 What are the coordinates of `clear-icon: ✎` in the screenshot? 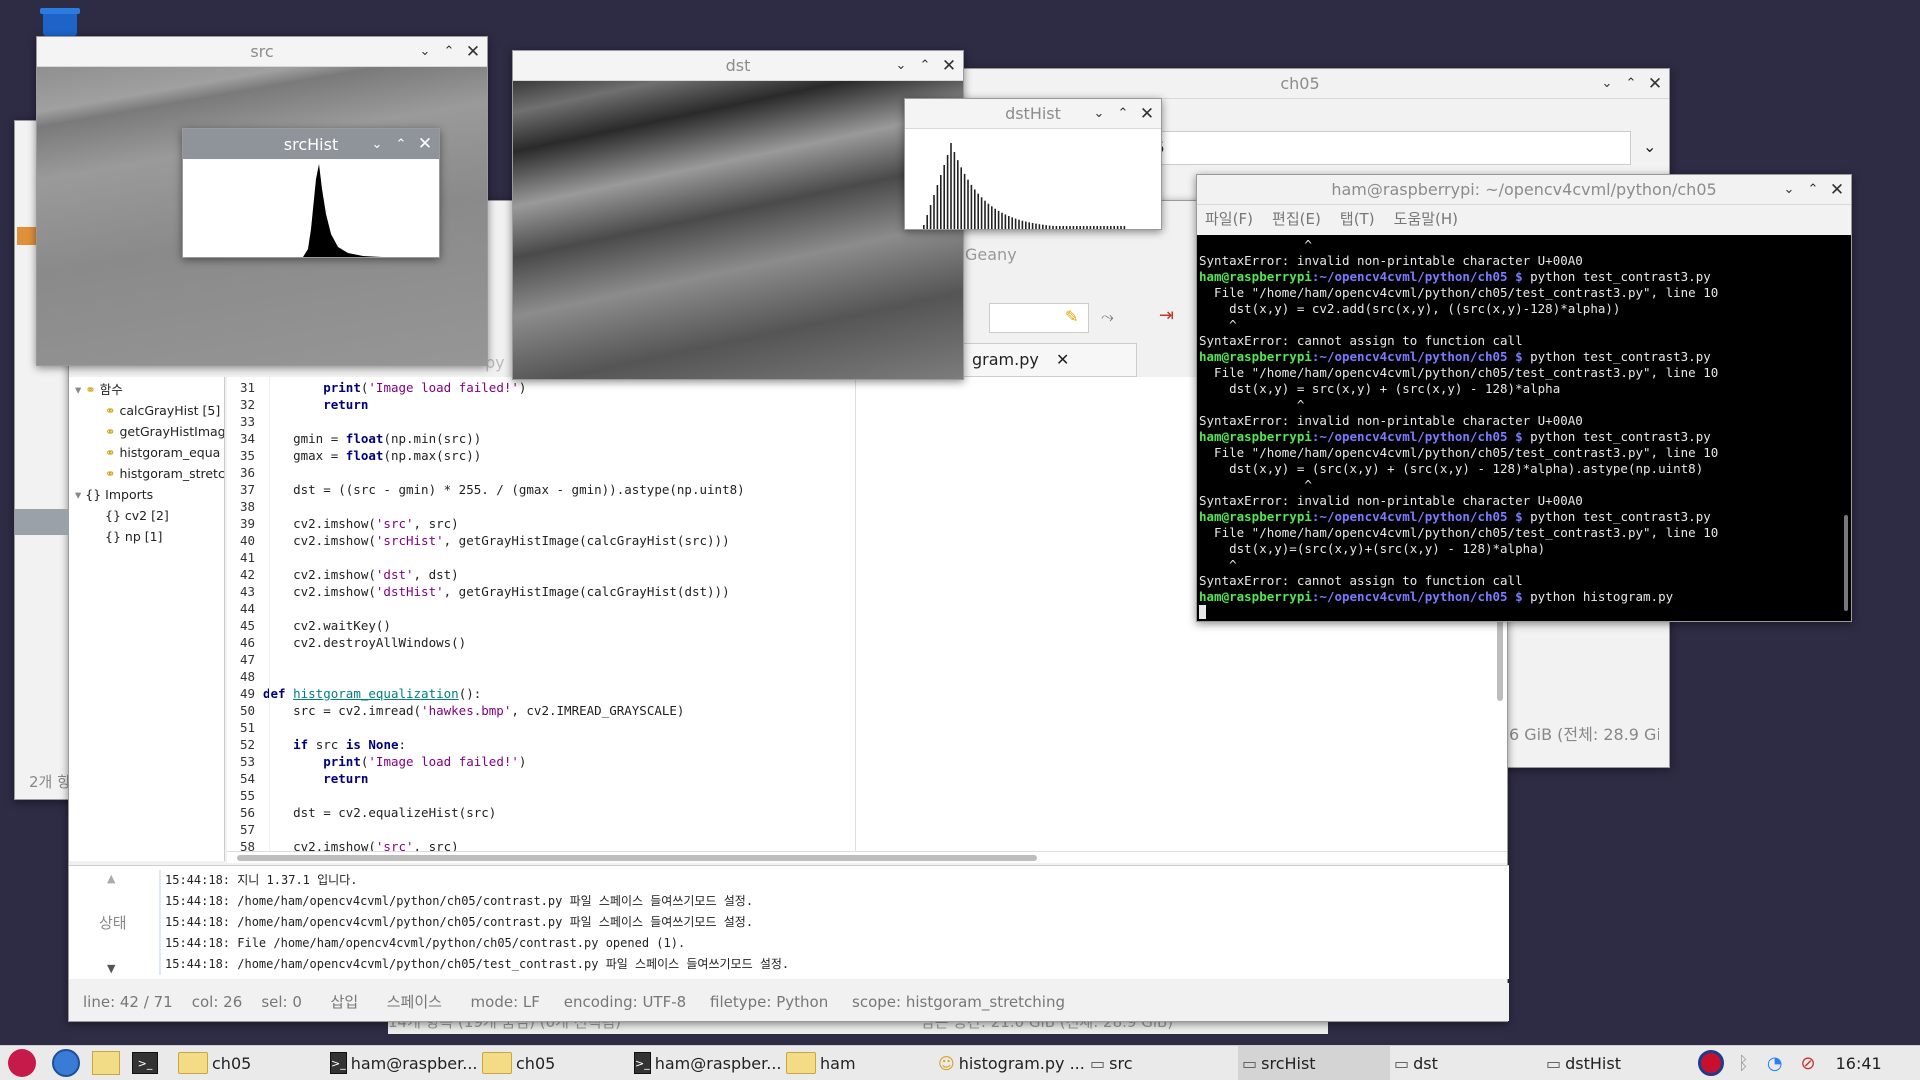 It's located at (1071, 316).